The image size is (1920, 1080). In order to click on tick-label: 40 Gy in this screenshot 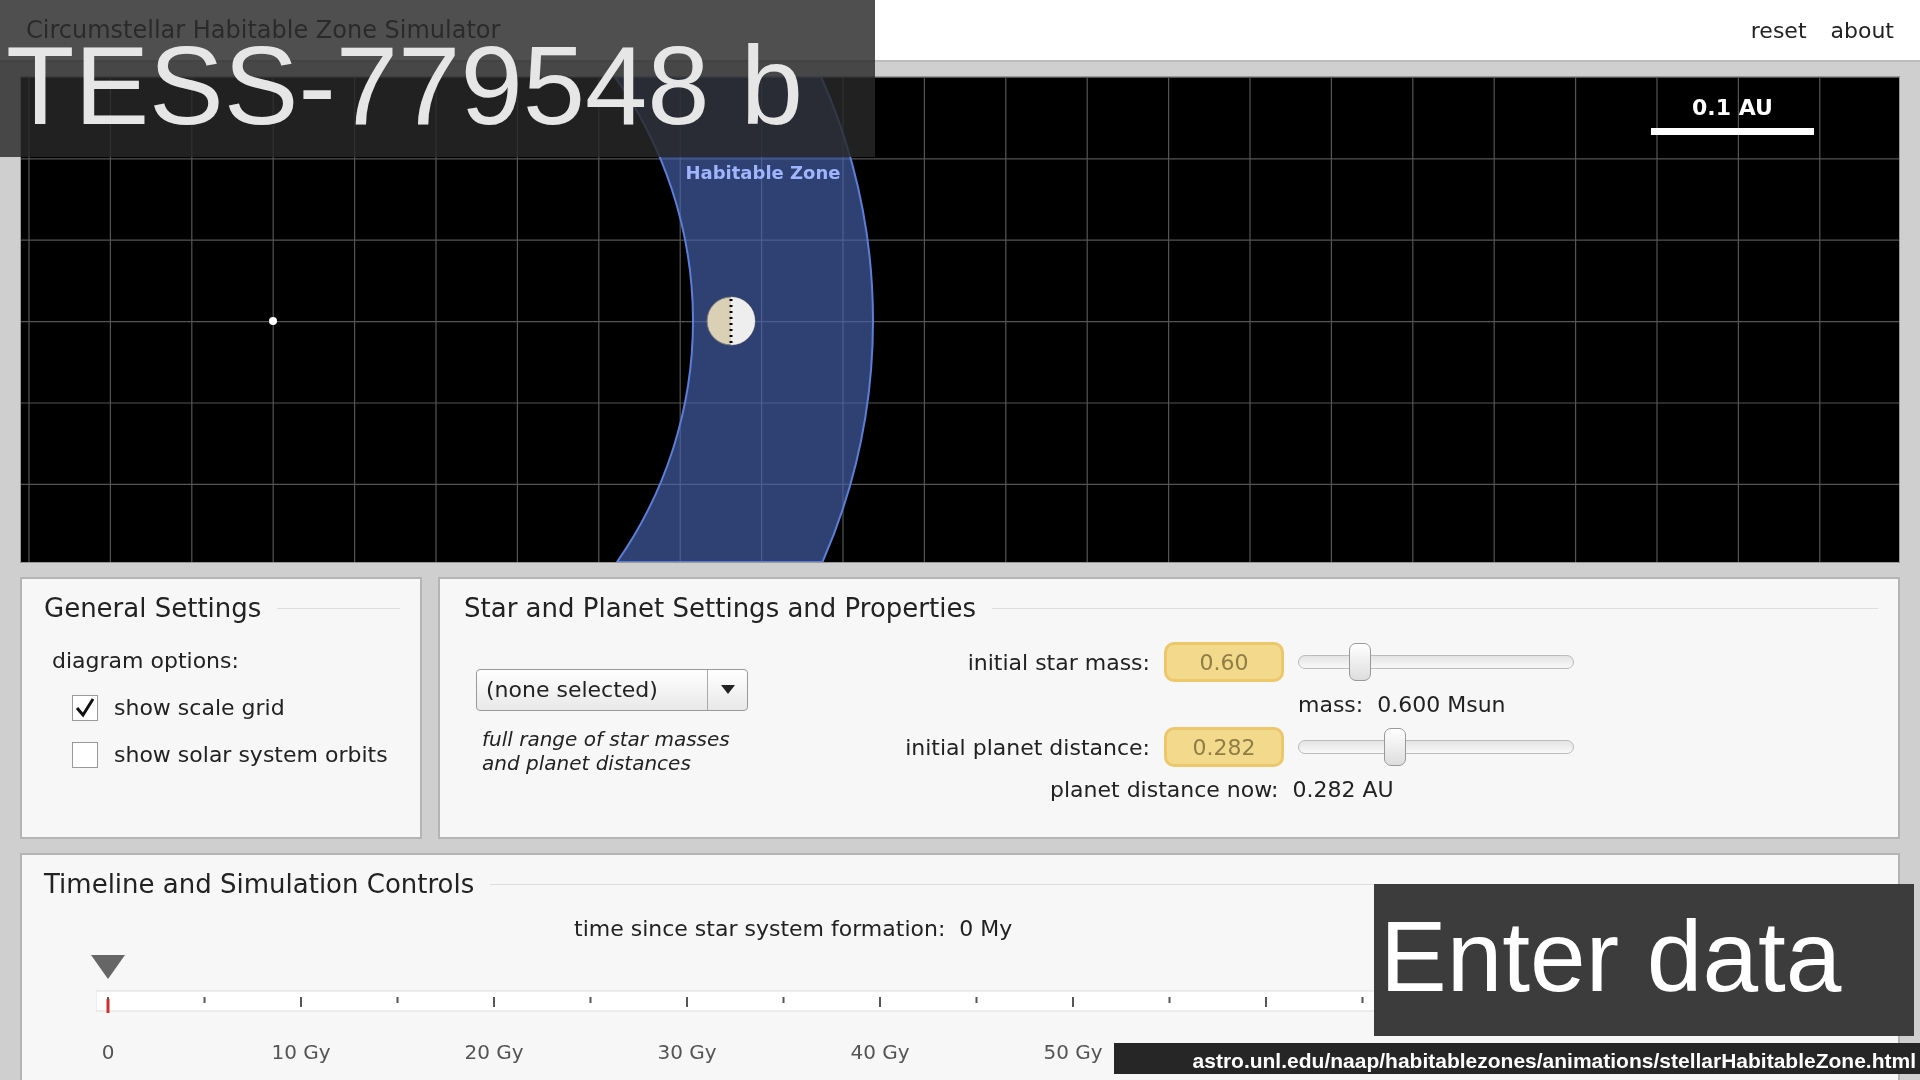, I will do `click(880, 1052)`.